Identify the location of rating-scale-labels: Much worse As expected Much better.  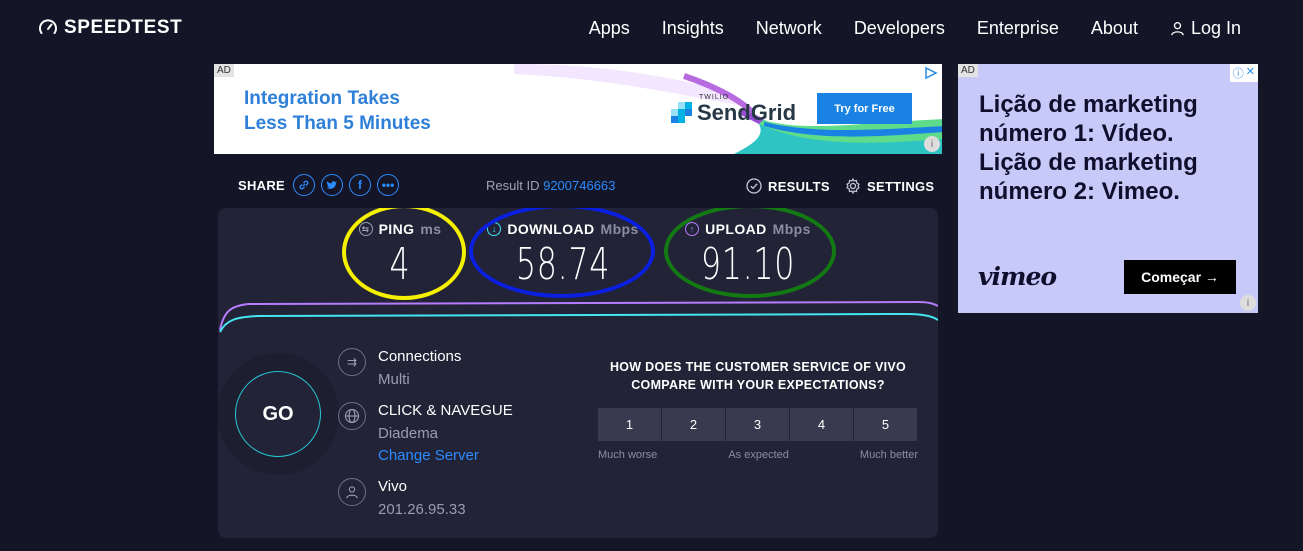
(758, 455).